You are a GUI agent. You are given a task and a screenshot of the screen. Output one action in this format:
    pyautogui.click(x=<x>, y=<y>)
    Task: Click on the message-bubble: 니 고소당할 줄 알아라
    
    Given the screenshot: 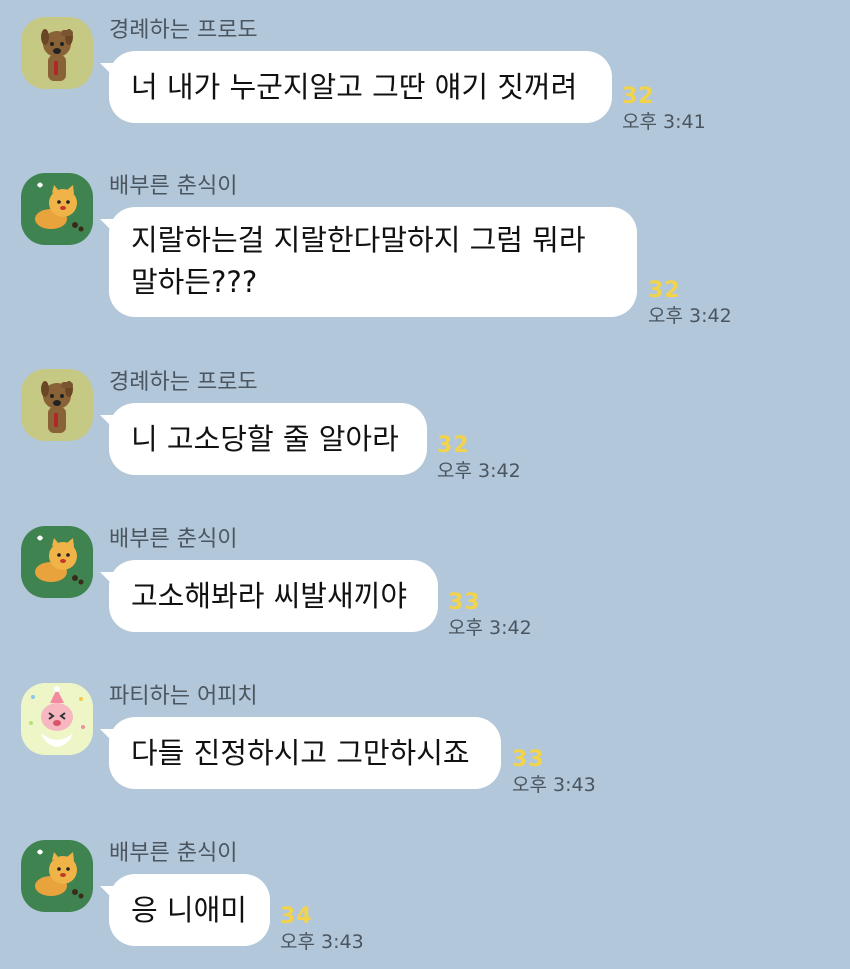 What is the action you would take?
    pyautogui.click(x=263, y=439)
    